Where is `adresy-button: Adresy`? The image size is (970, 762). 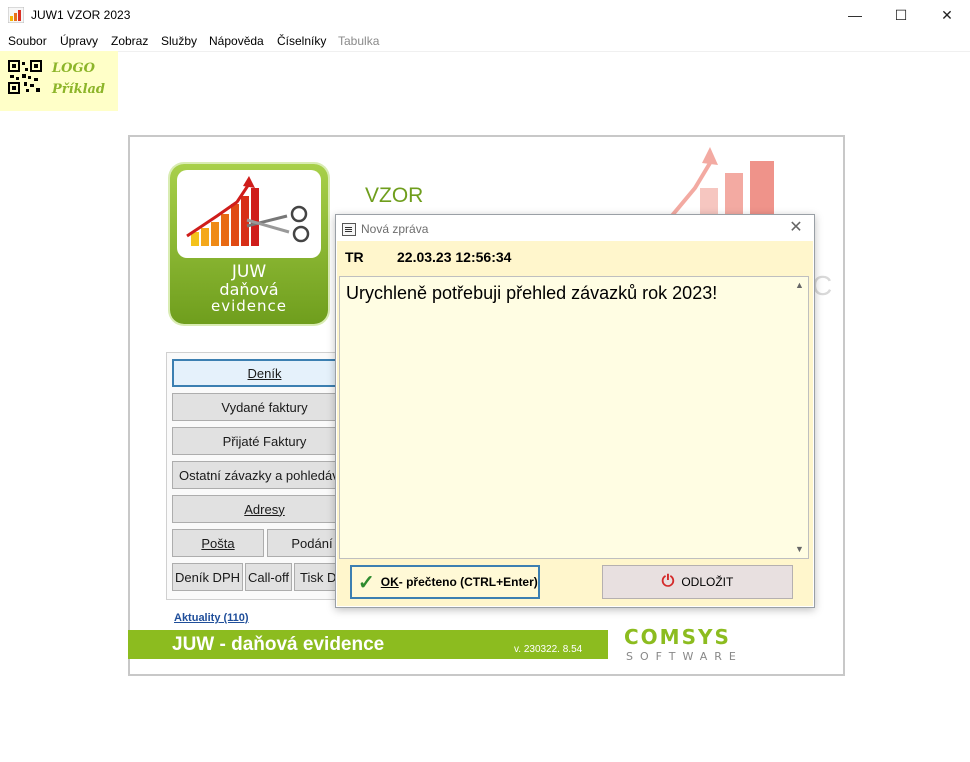 adresy-button: Adresy is located at coordinates (264, 509).